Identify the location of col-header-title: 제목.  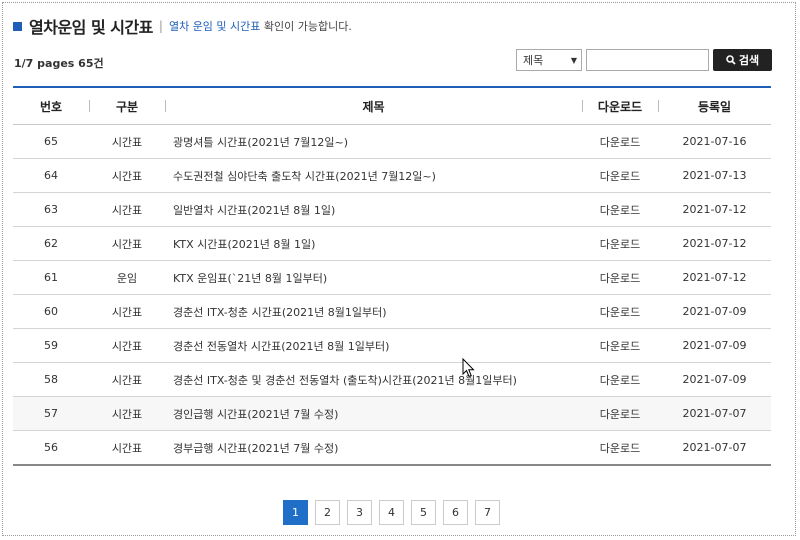
(373, 105).